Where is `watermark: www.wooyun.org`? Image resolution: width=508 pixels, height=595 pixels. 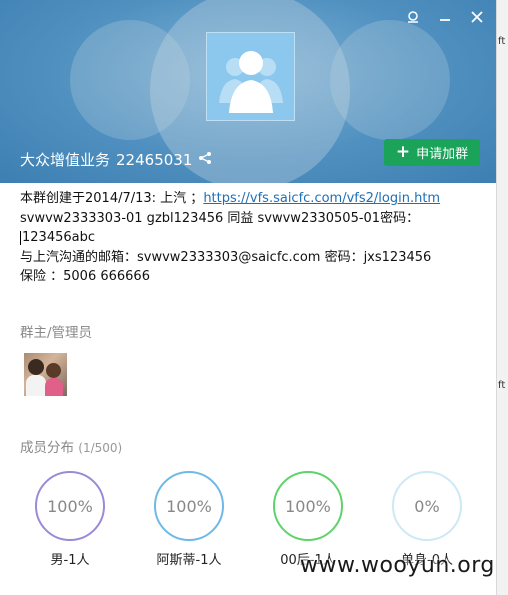
watermark: www.wooyun.org is located at coordinates (397, 565).